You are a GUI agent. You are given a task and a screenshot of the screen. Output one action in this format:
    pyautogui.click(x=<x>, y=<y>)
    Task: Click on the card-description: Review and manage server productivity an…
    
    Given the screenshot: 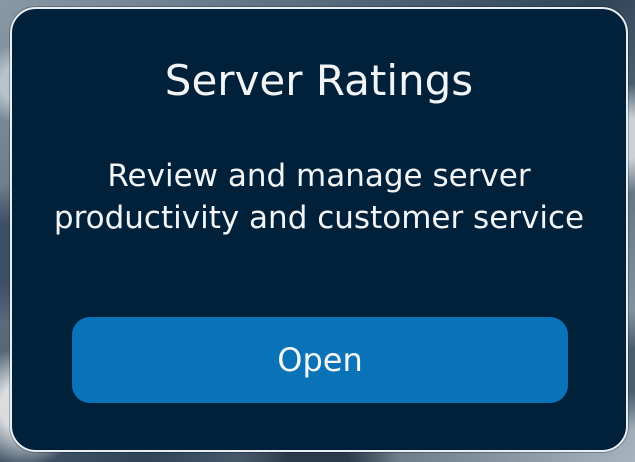 What is the action you would take?
    pyautogui.click(x=319, y=197)
    